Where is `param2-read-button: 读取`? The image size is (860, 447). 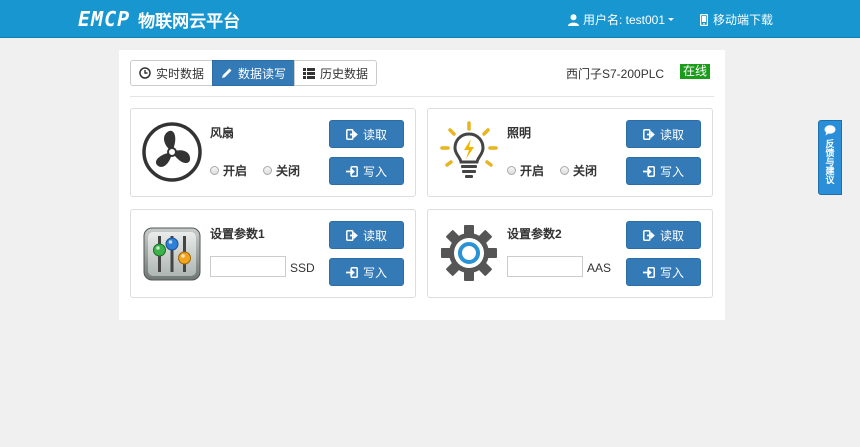 param2-read-button: 读取 is located at coordinates (663, 235).